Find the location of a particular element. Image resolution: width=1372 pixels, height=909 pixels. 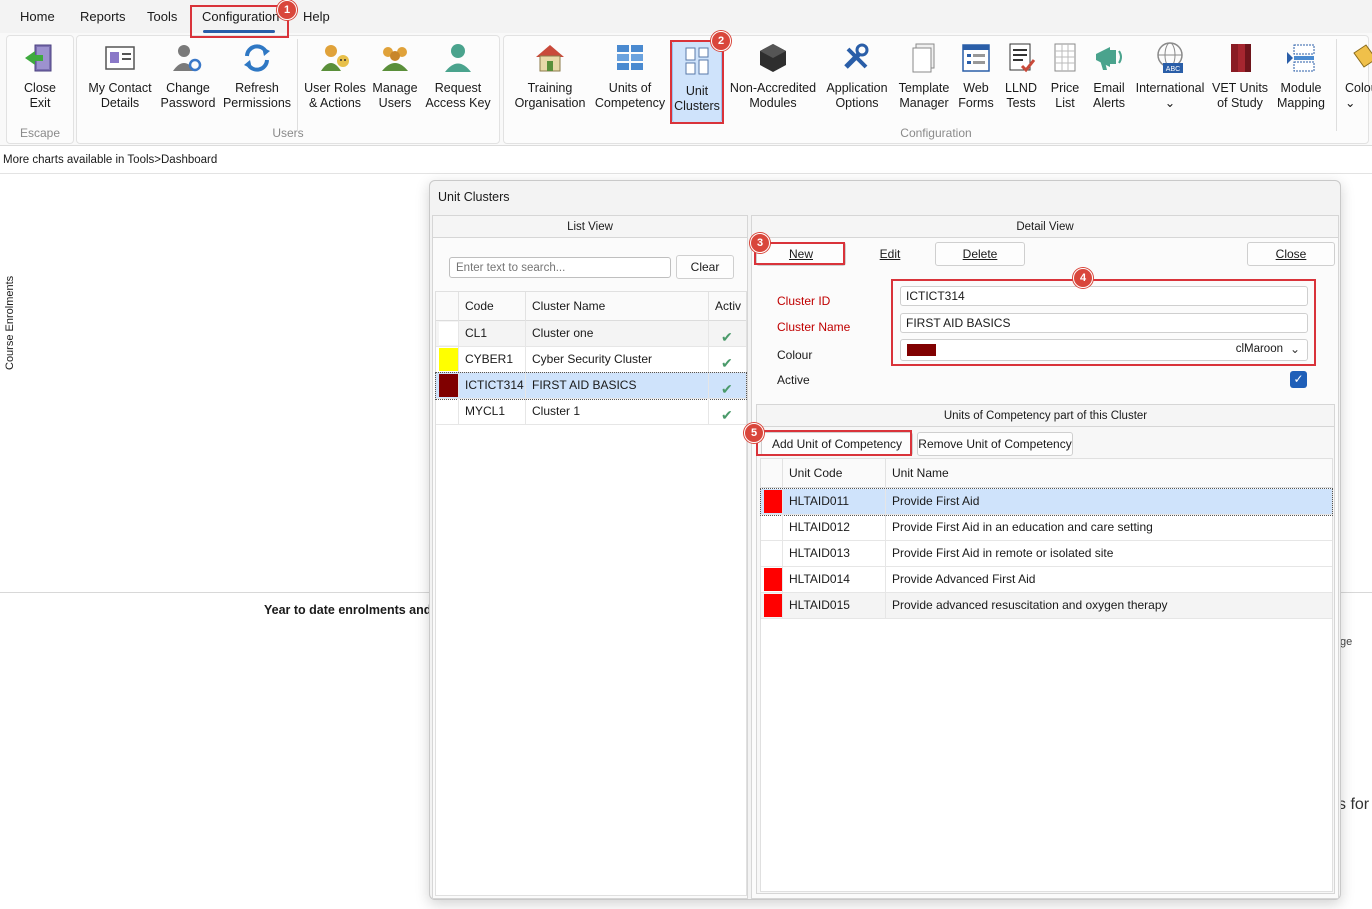

clear-button: Clear is located at coordinates (705, 267).